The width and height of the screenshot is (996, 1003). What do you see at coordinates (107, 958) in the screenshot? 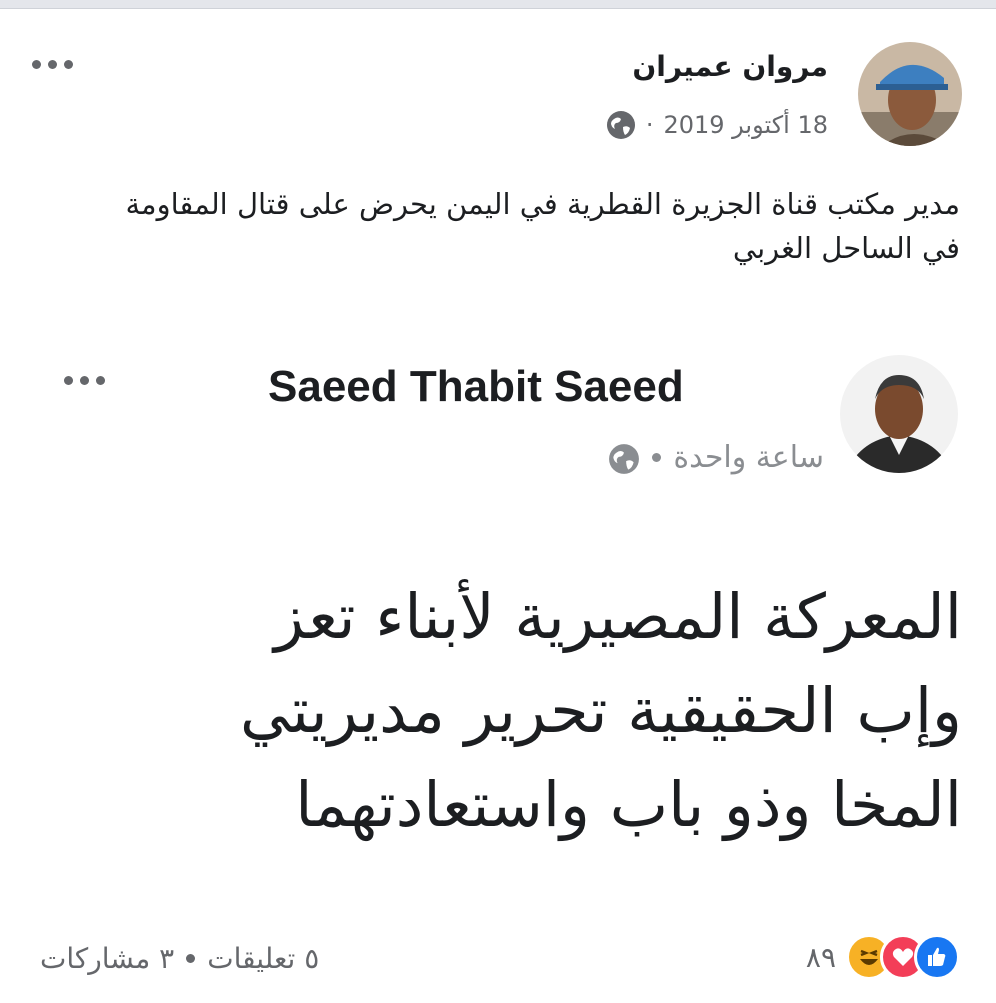
I see `shares-count: ٣ مشاركات` at bounding box center [107, 958].